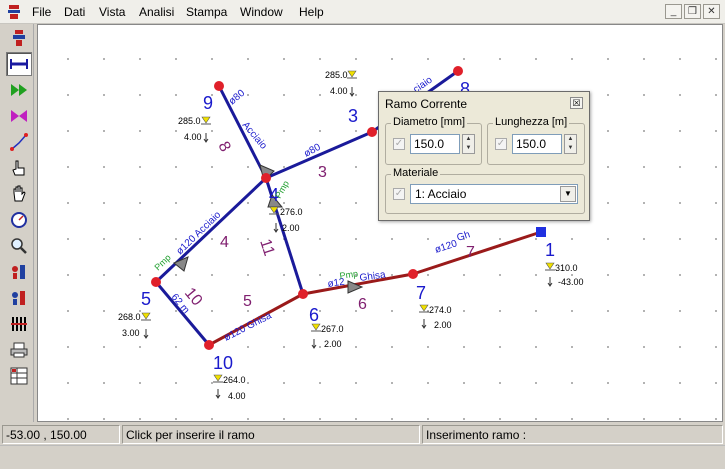  What do you see at coordinates (332, 329) in the screenshot?
I see `elevation-value: 267.0` at bounding box center [332, 329].